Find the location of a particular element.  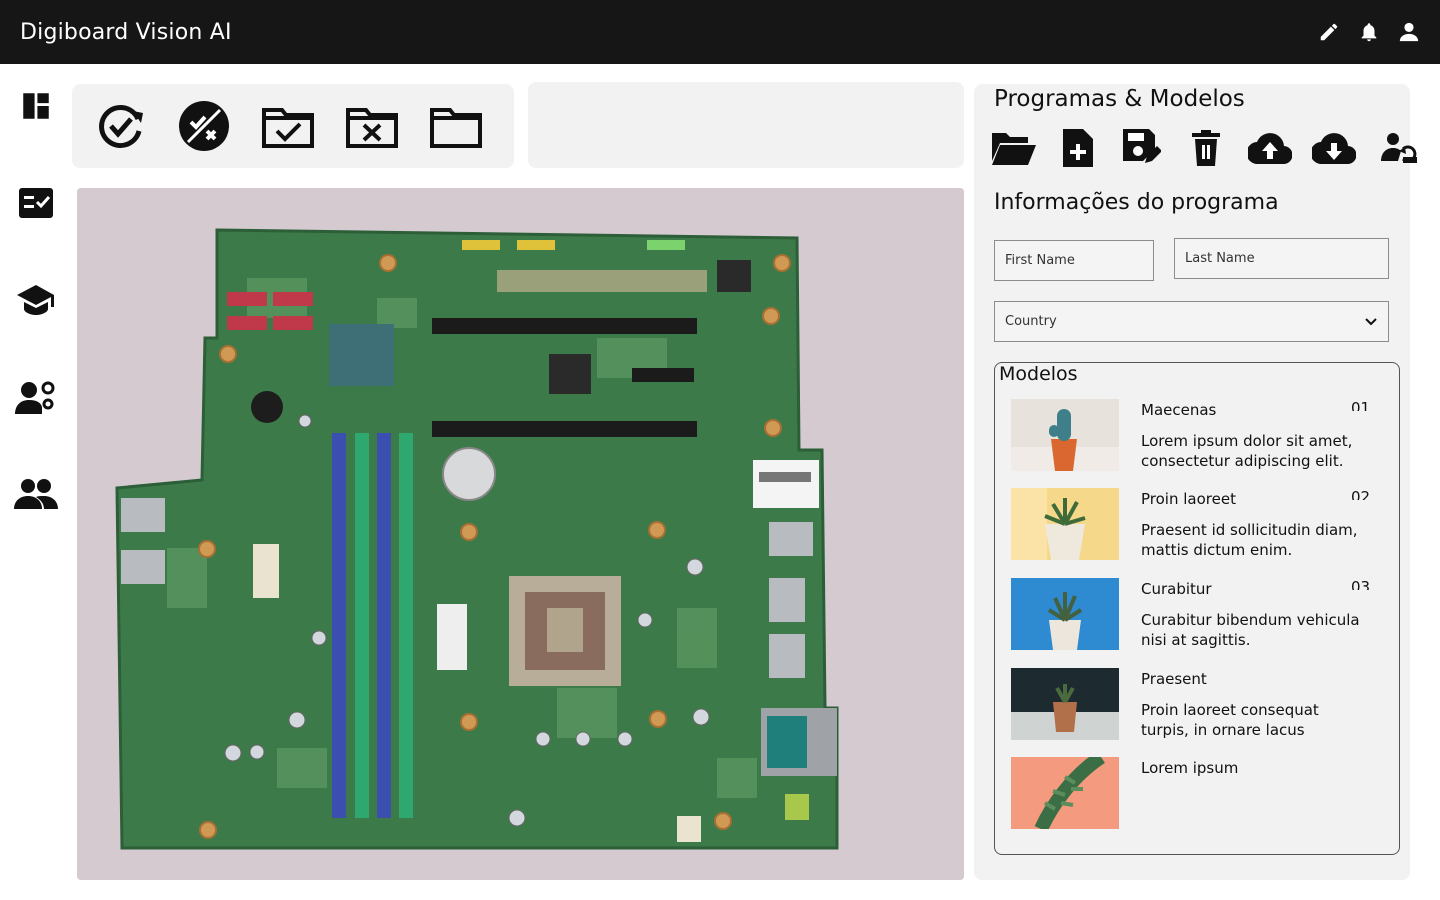

inspection-toolbar is located at coordinates (293, 126).